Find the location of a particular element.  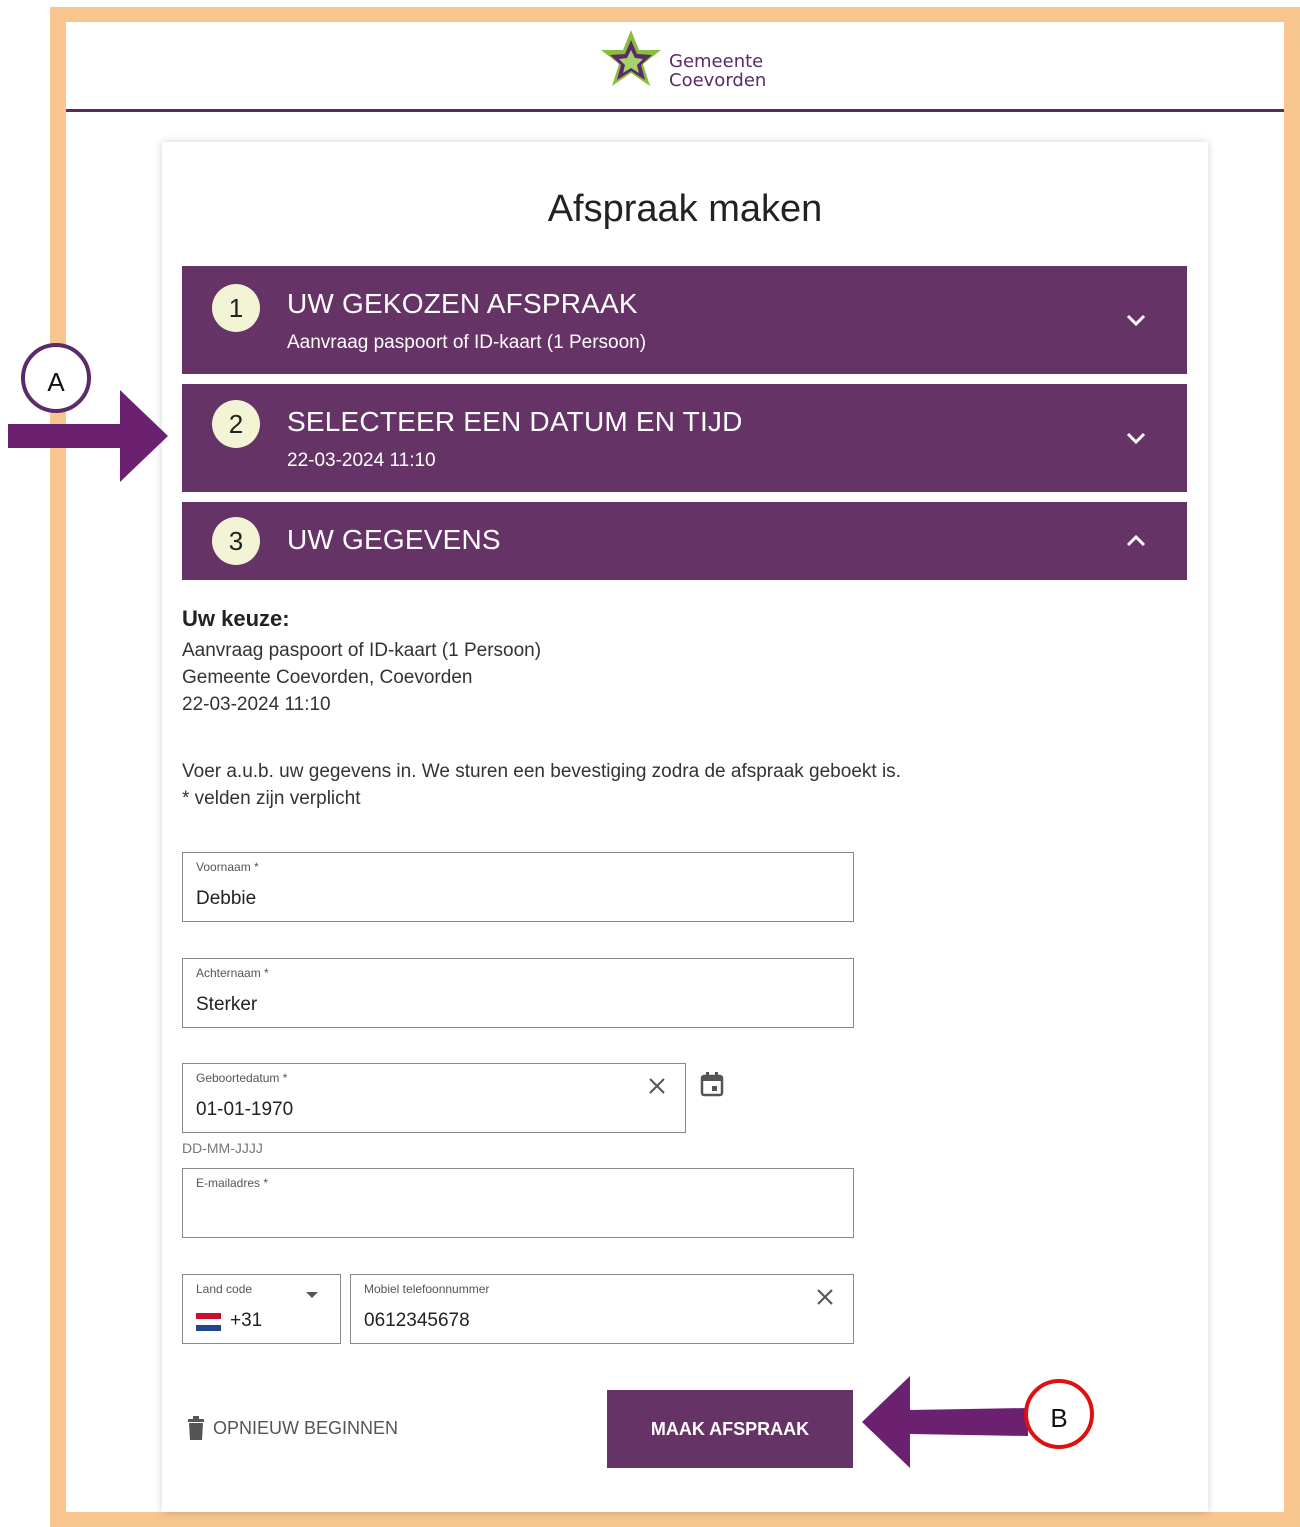

first-name-field: Voornaam * Debbie is located at coordinates (518, 887).